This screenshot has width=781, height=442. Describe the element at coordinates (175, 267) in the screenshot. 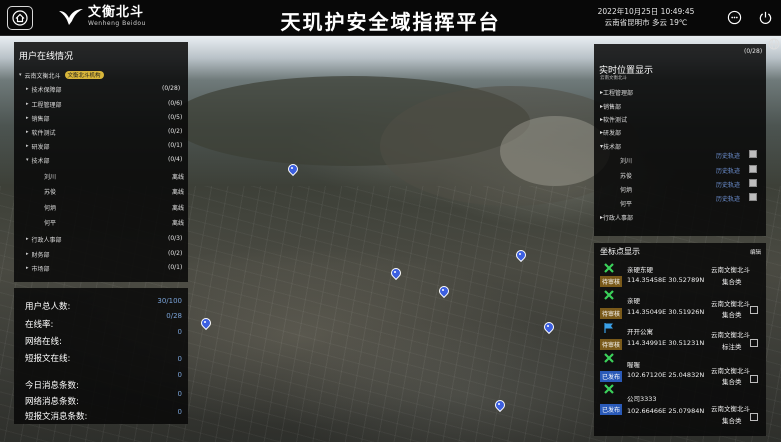

I see `dept-count: (0/1)` at that location.